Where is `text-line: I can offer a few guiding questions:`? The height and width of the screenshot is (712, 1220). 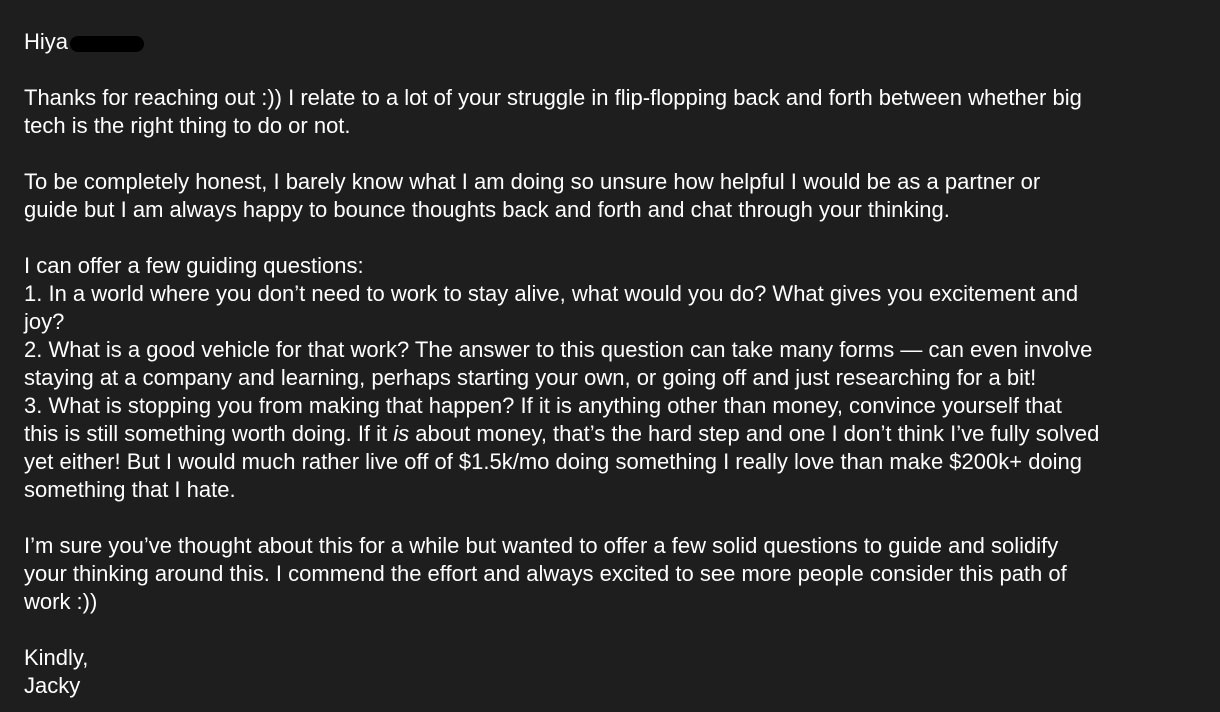
text-line: I can offer a few guiding questions: is located at coordinates (194, 265).